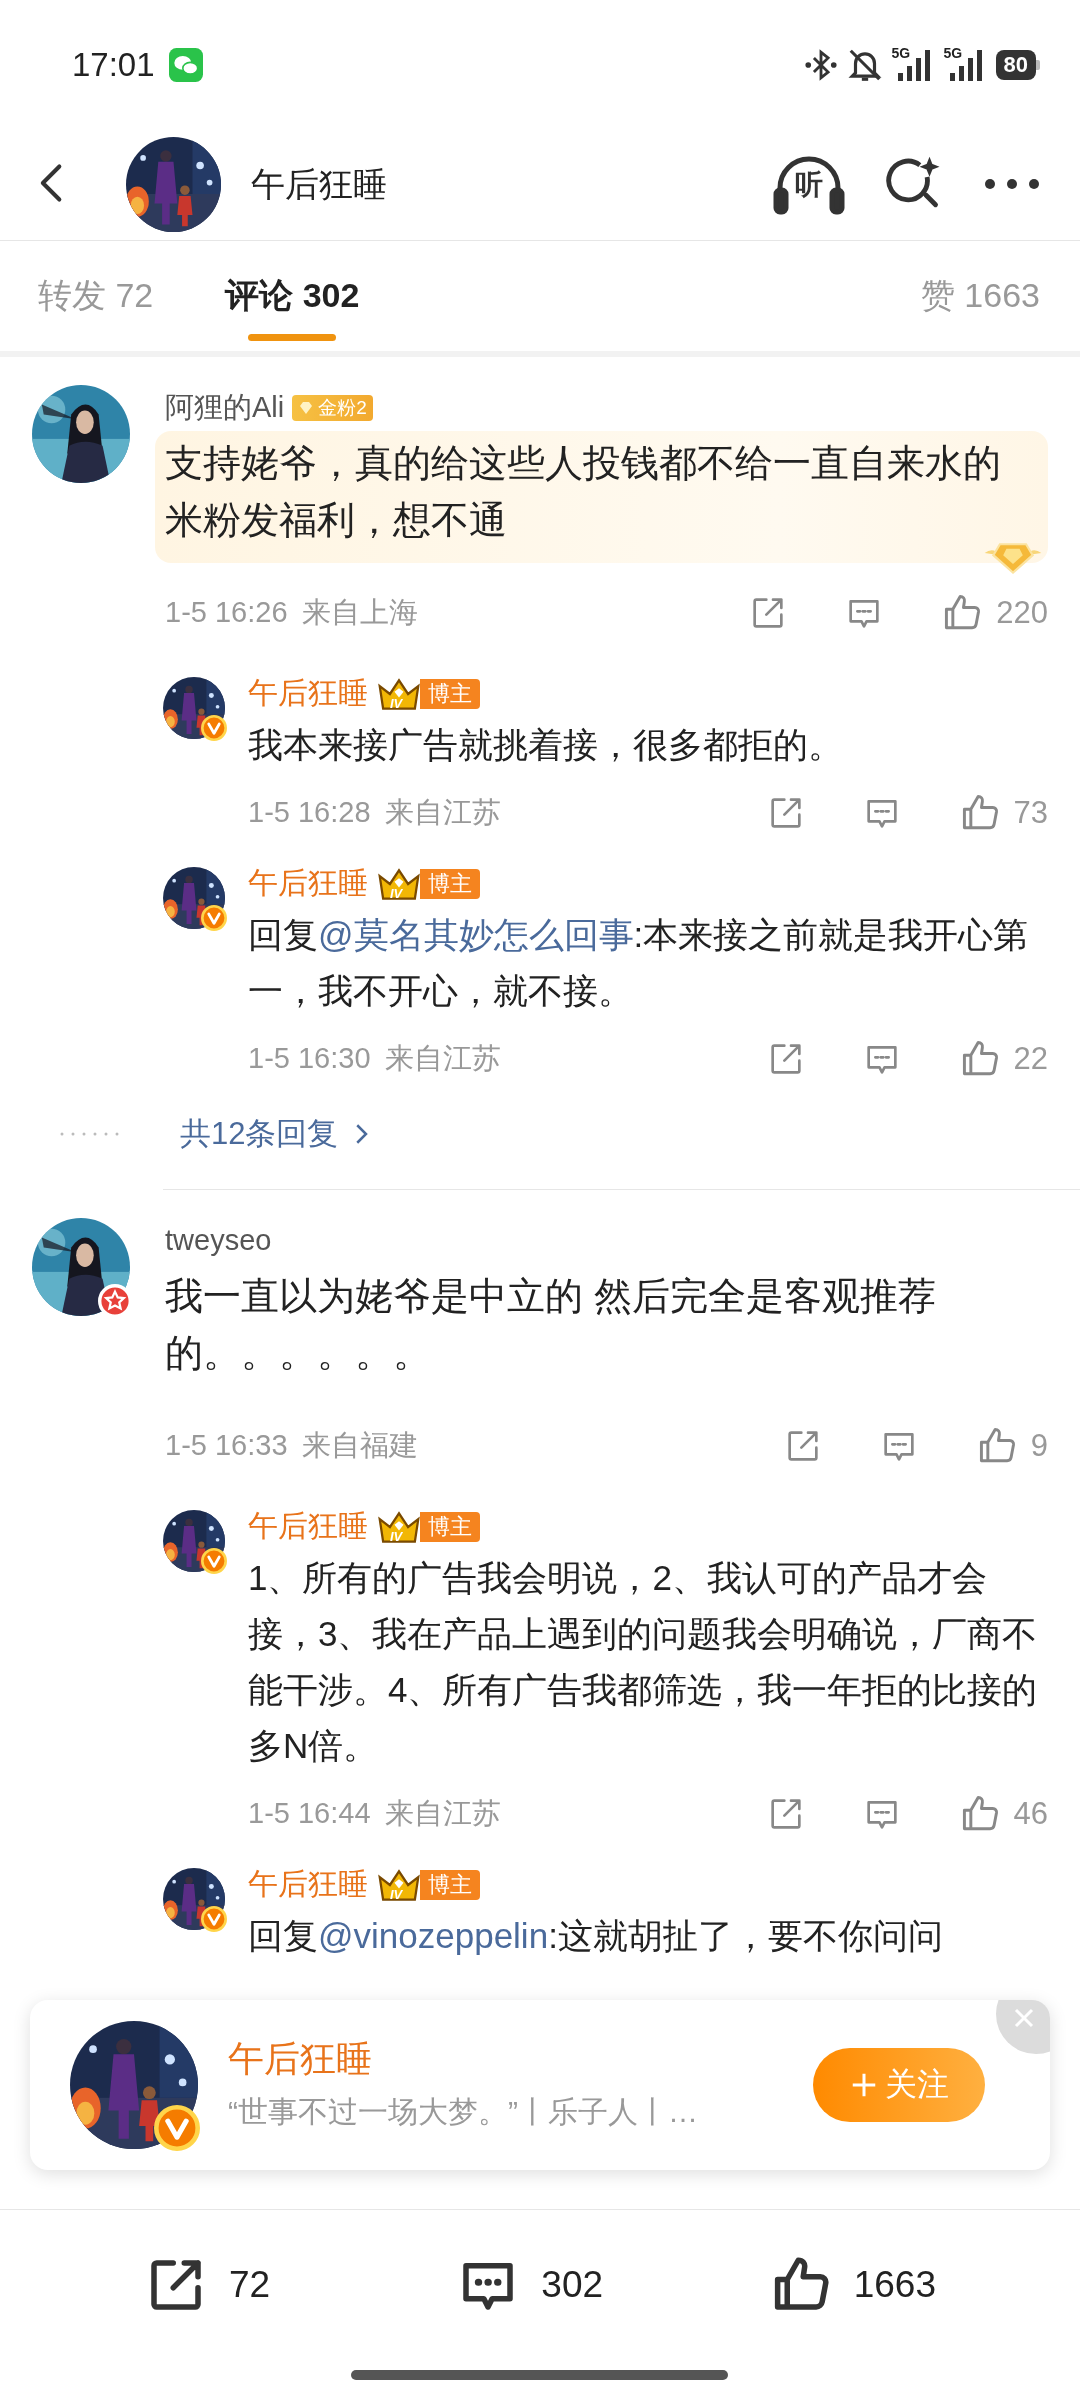  I want to click on home-indicator, so click(539, 2375).